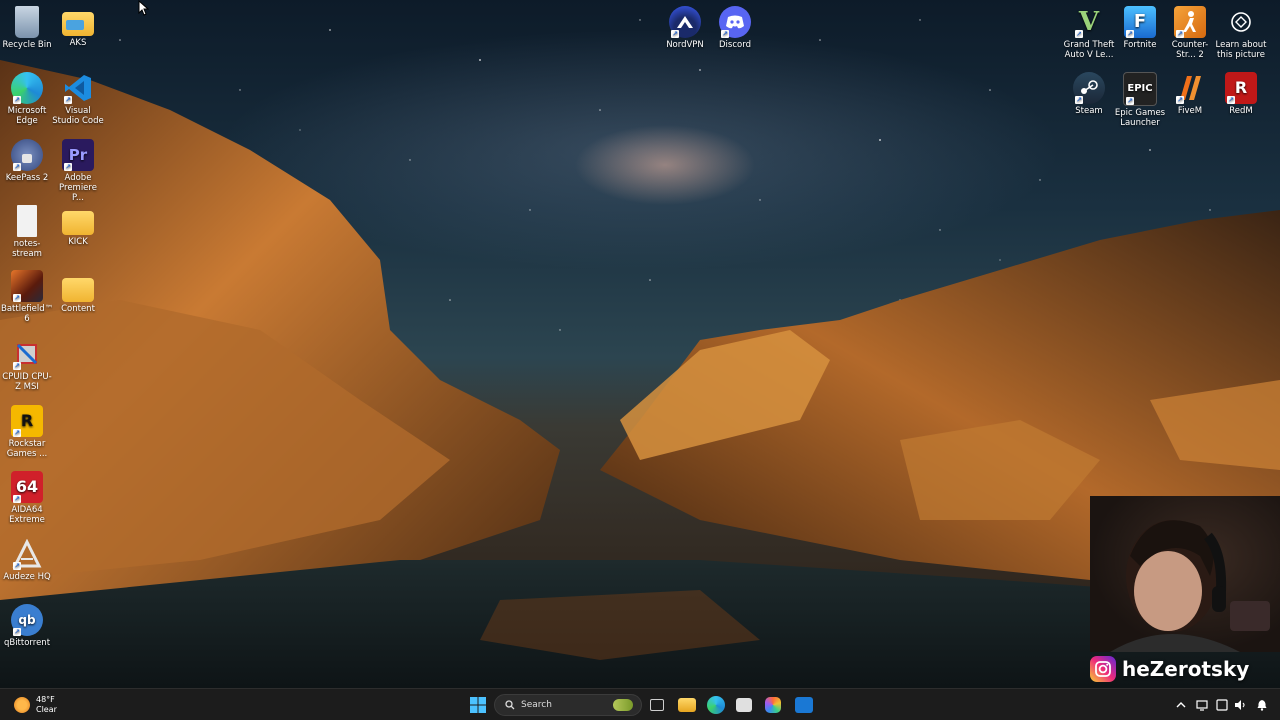  Describe the element at coordinates (1089, 88) in the screenshot. I see `steam-icon: ↗` at that location.